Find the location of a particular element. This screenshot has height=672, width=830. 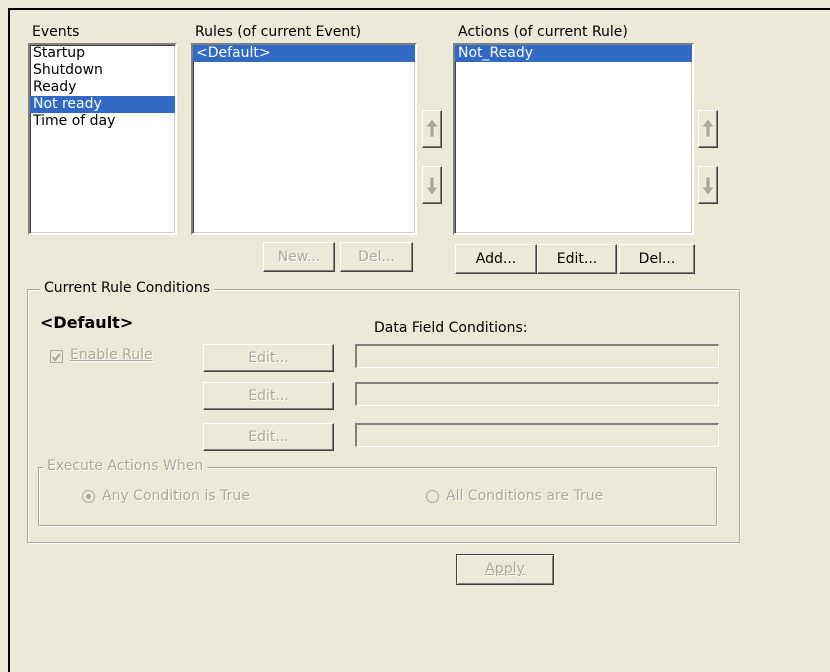

action-move-up-button is located at coordinates (708, 129).